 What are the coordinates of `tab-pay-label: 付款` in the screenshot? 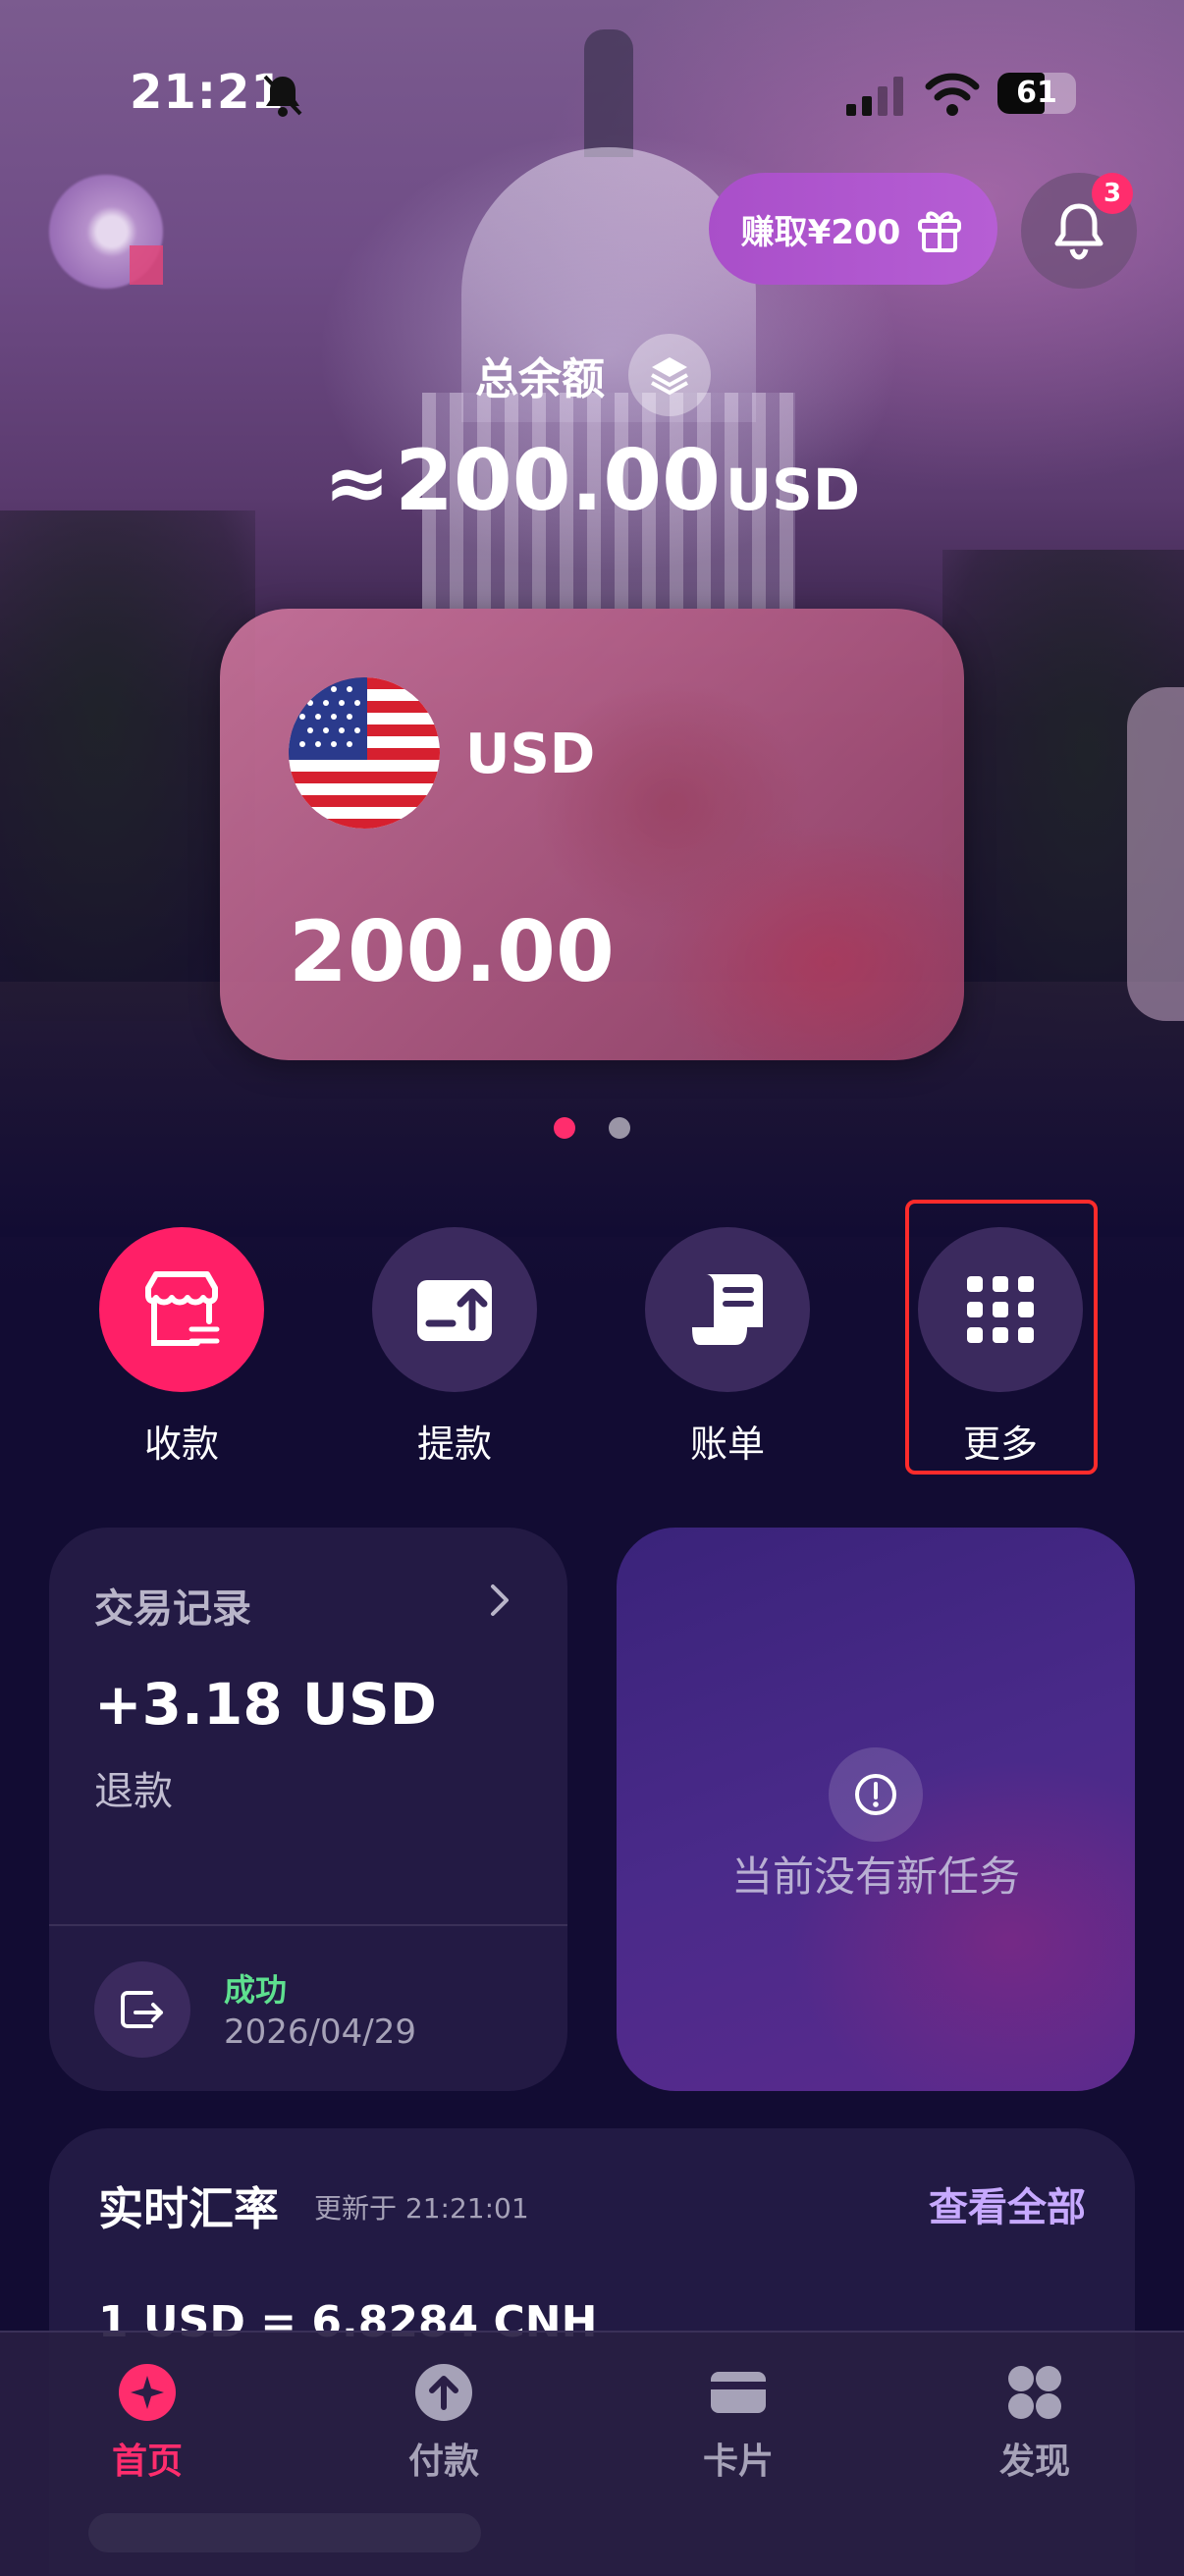 It's located at (443, 2462).